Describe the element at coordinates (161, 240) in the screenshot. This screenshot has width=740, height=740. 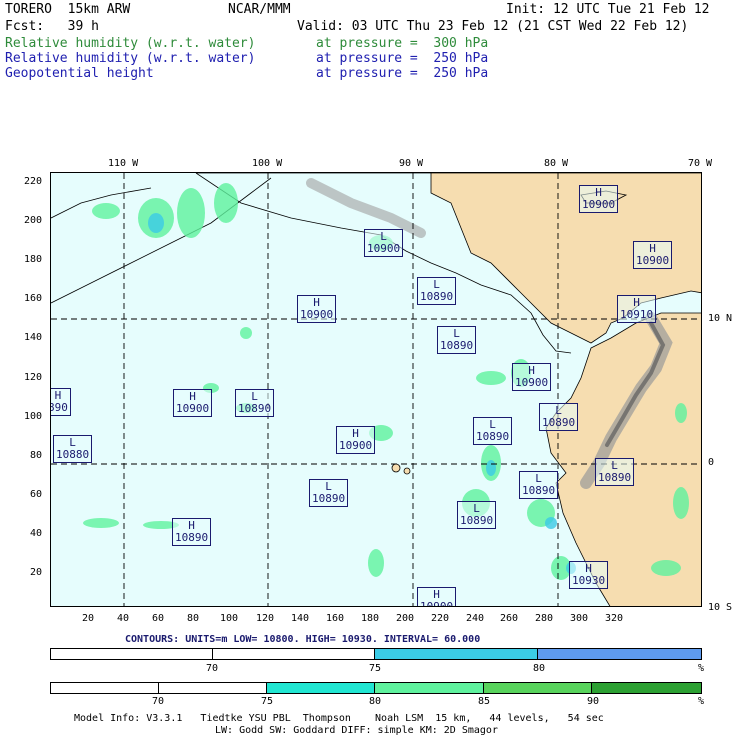
I see `coastline-line` at that location.